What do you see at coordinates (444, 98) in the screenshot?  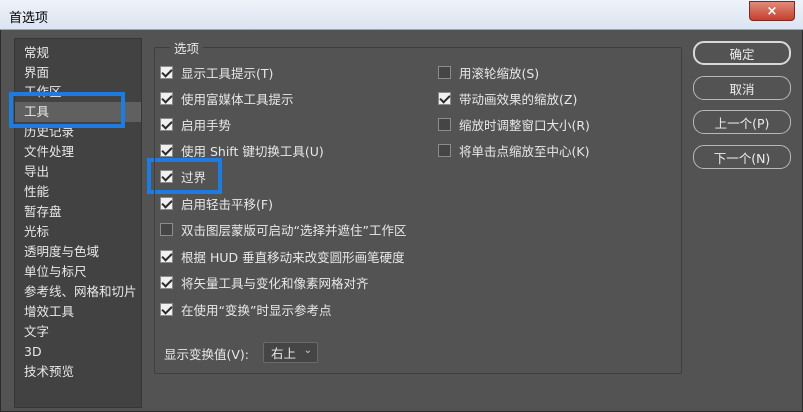 I see `checkbox-animated-zoom` at bounding box center [444, 98].